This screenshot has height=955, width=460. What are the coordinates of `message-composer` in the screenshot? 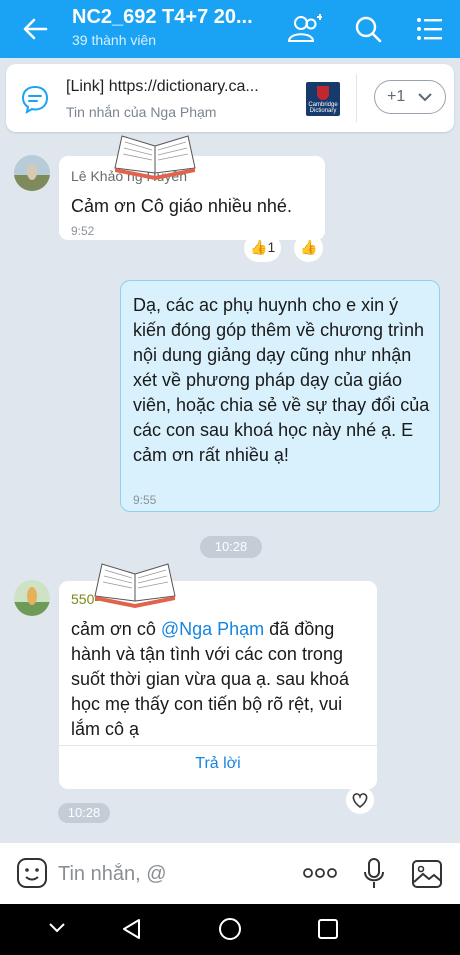 It's located at (230, 873).